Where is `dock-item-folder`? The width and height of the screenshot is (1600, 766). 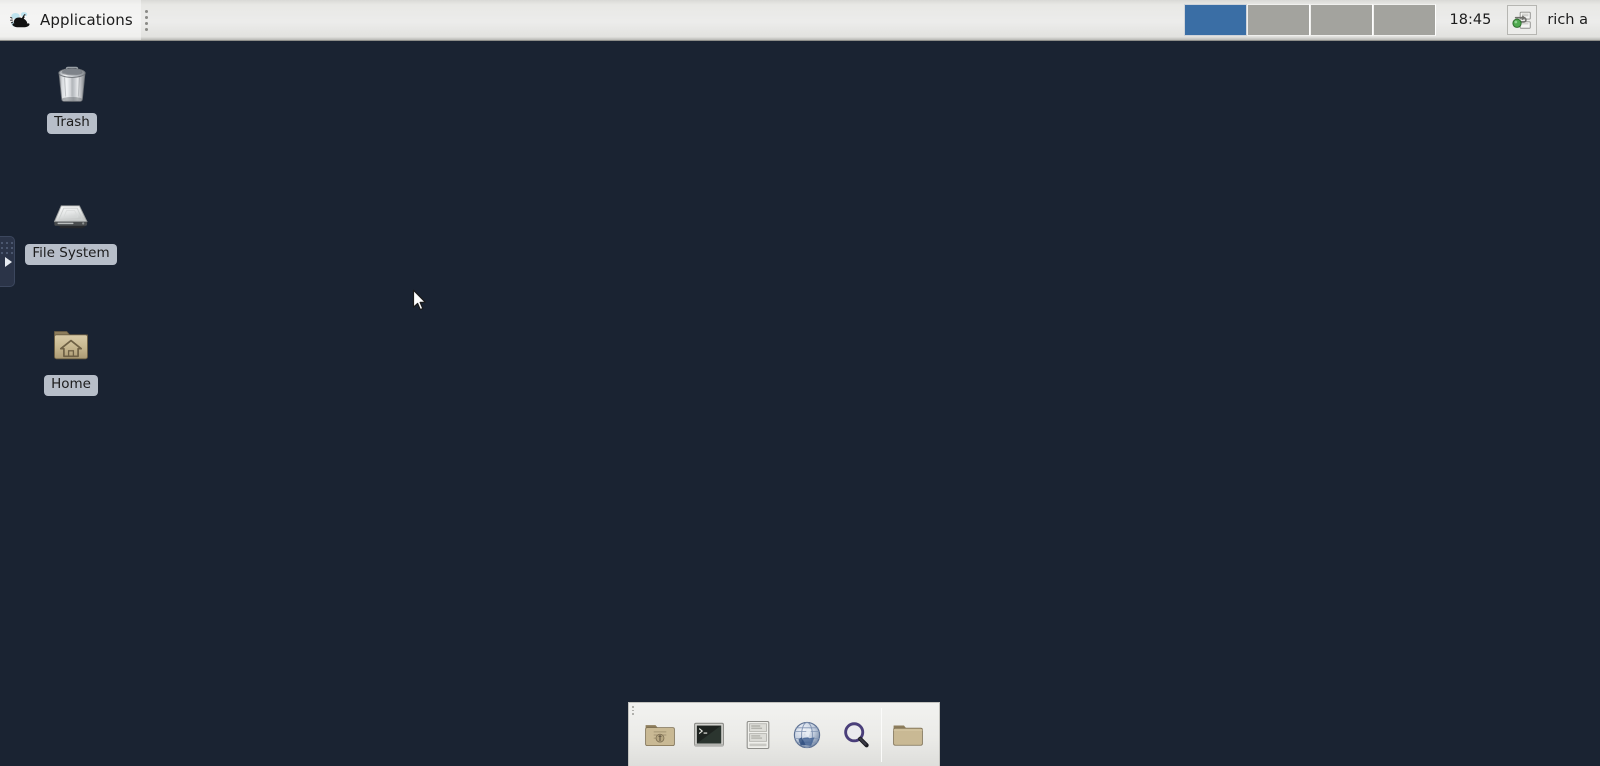 dock-item-folder is located at coordinates (907, 735).